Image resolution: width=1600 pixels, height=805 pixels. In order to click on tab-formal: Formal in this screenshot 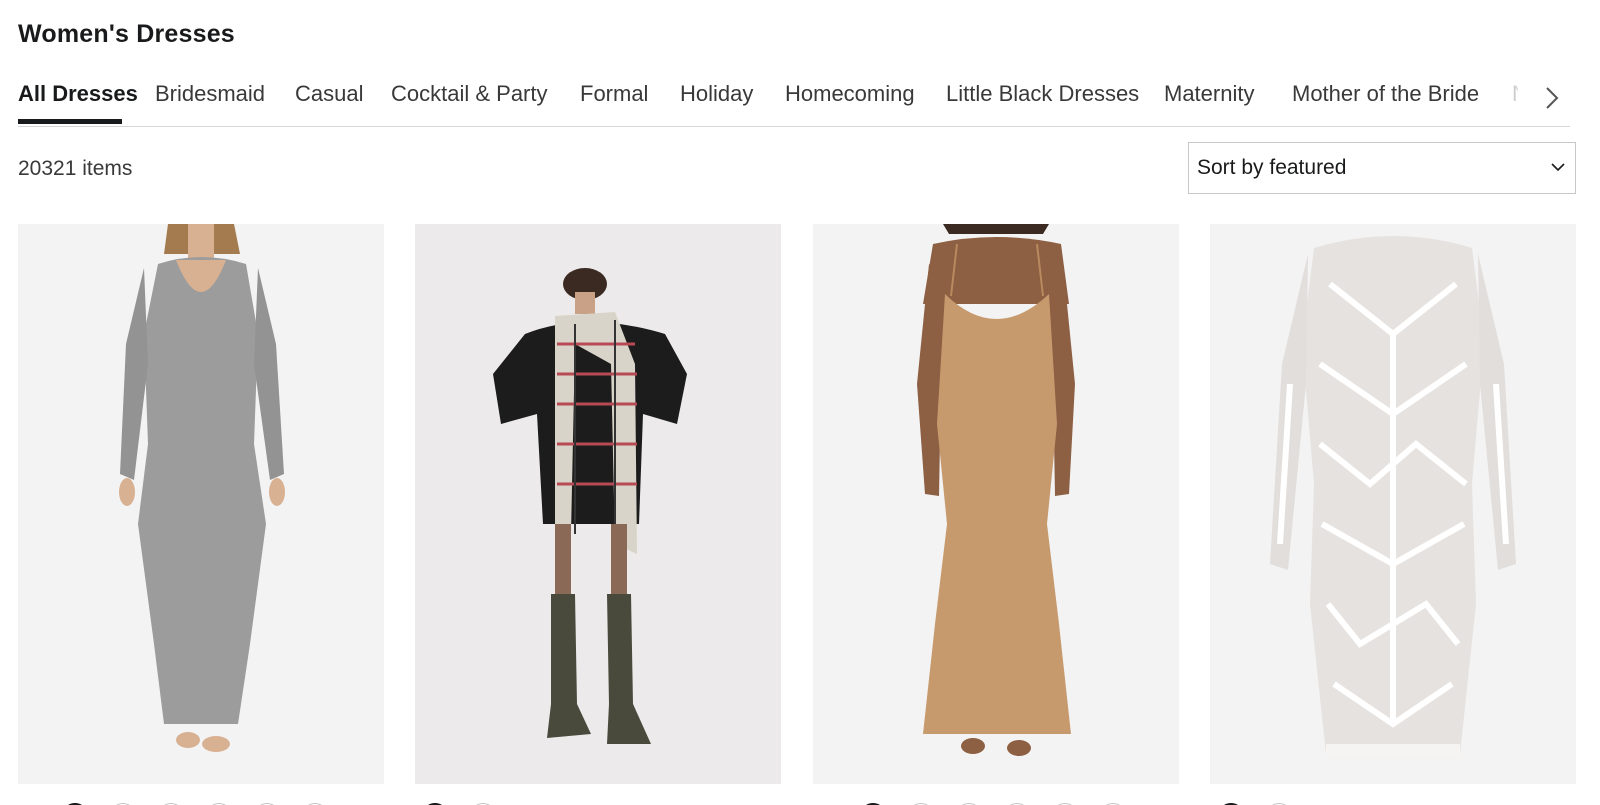, I will do `click(614, 94)`.